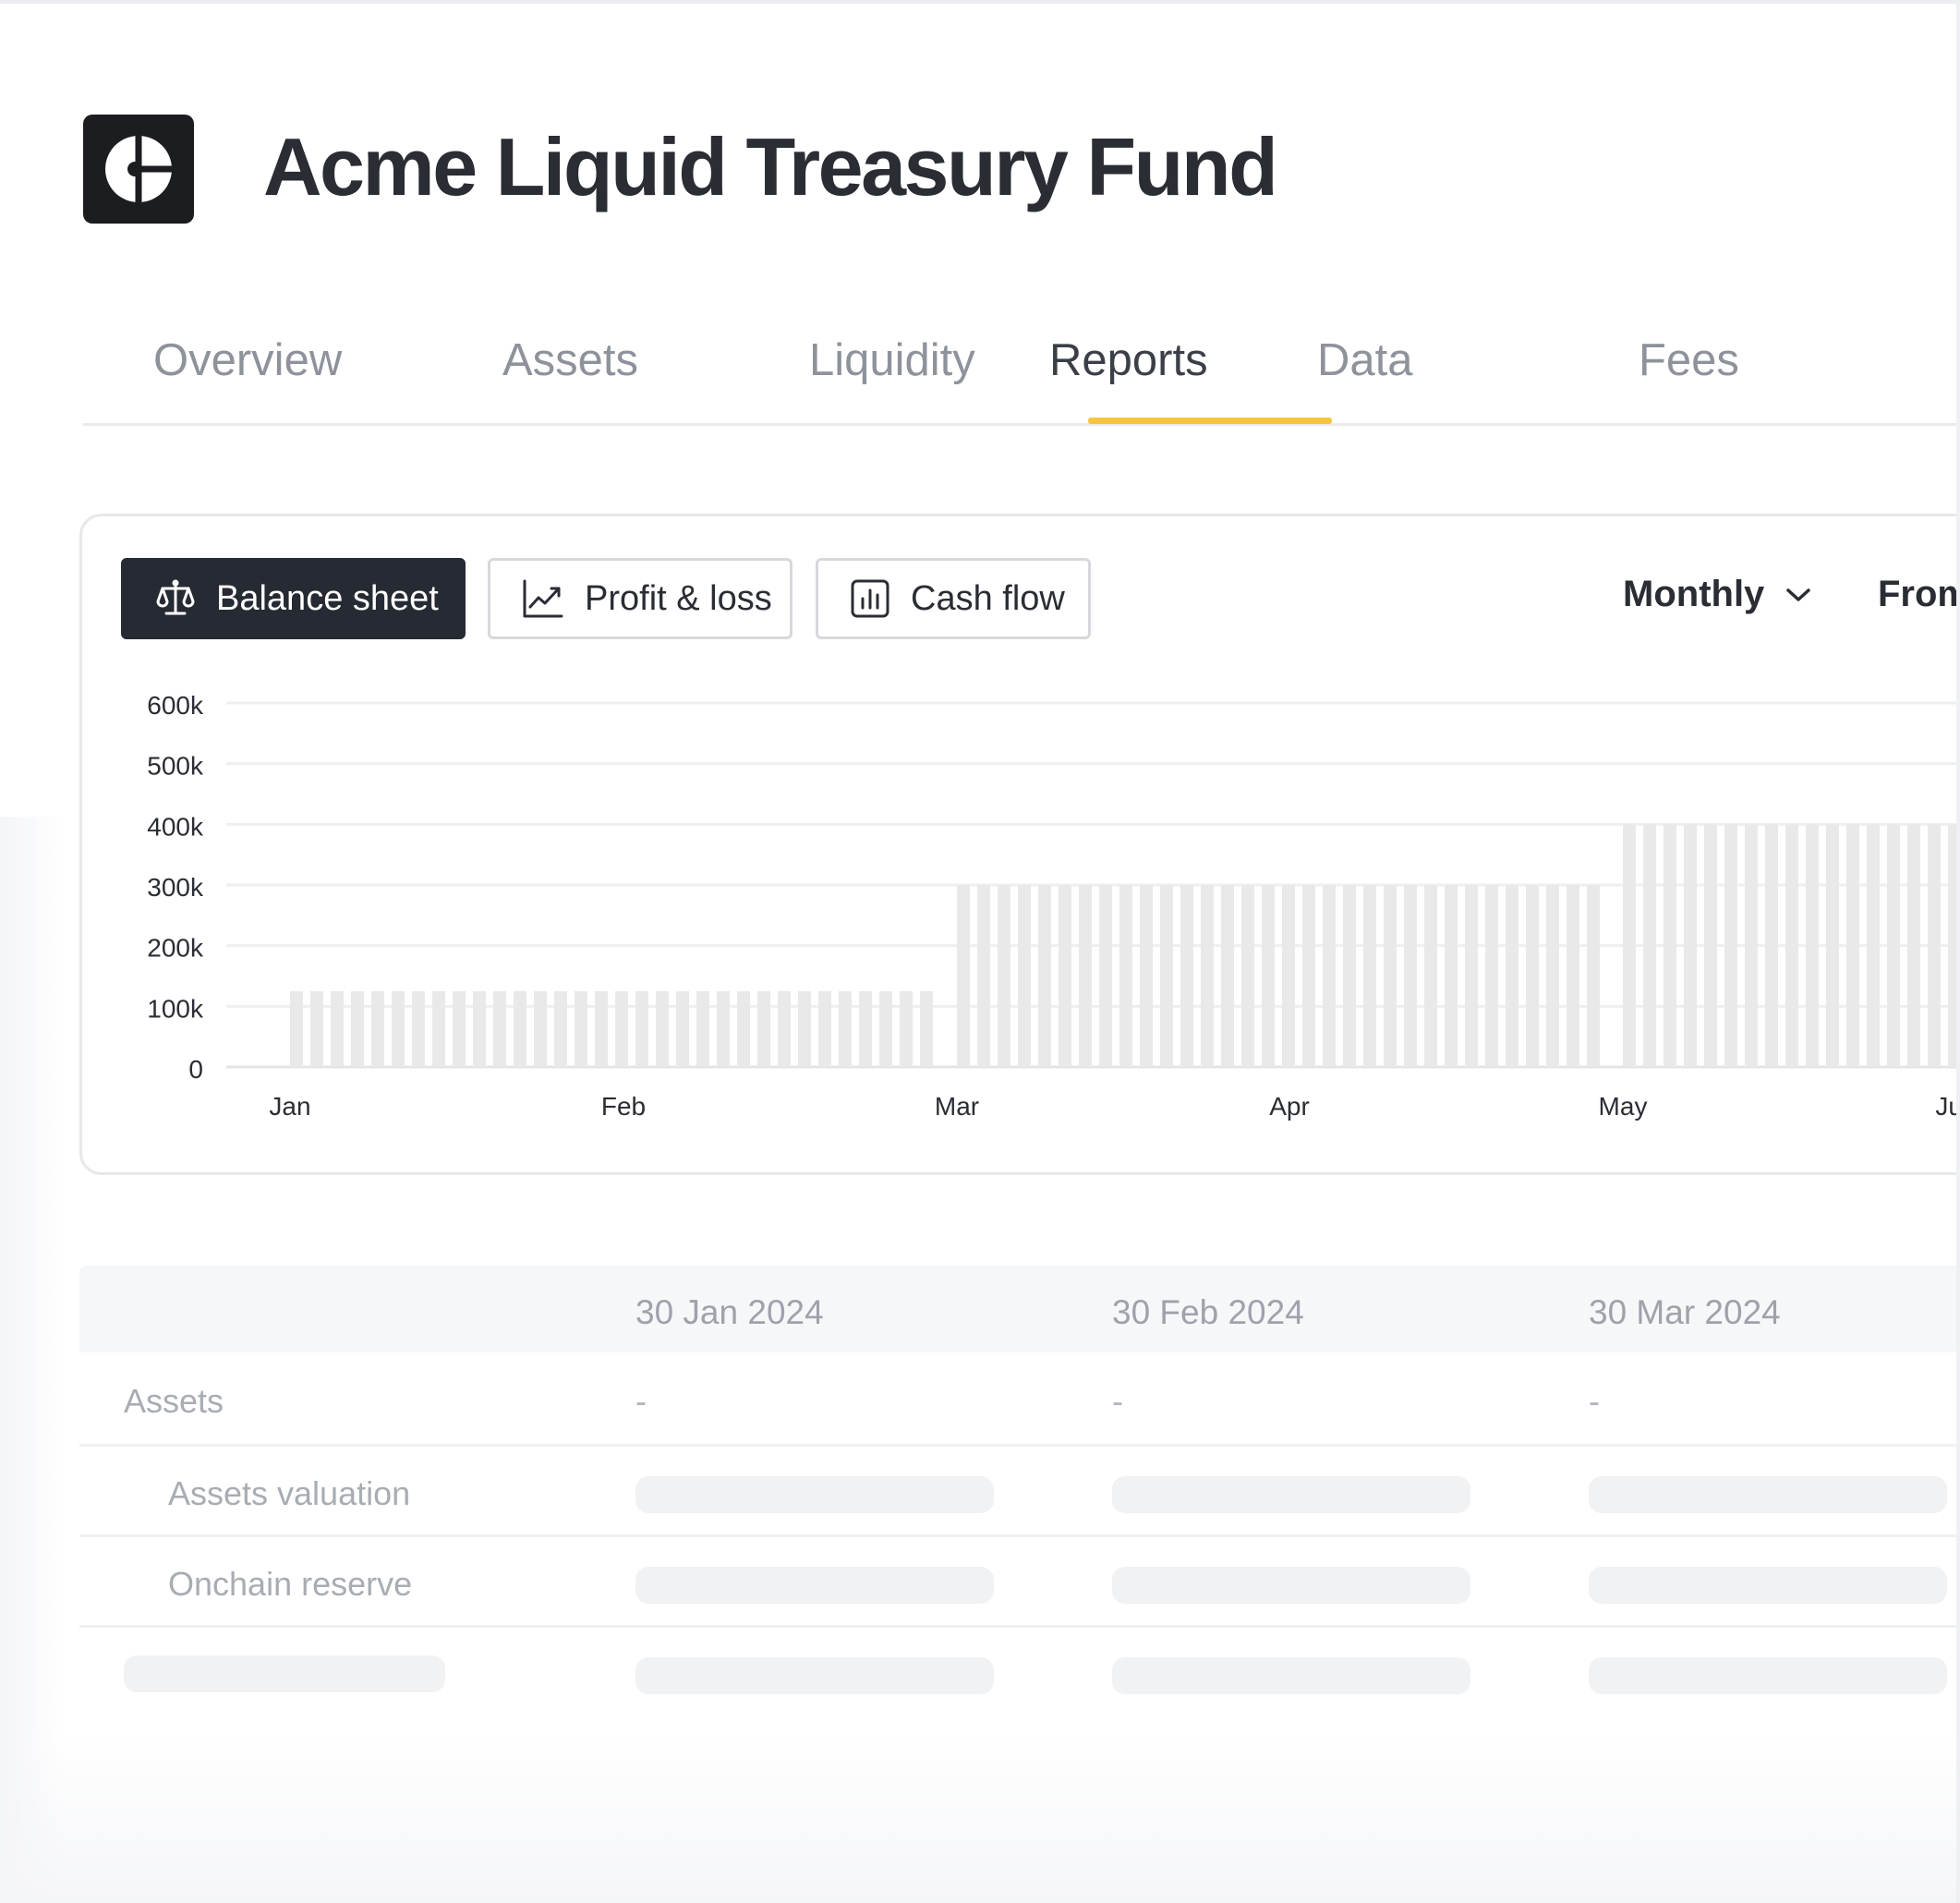 The height and width of the screenshot is (1903, 1960). I want to click on profit-loss-button: Profit & loss, so click(640, 598).